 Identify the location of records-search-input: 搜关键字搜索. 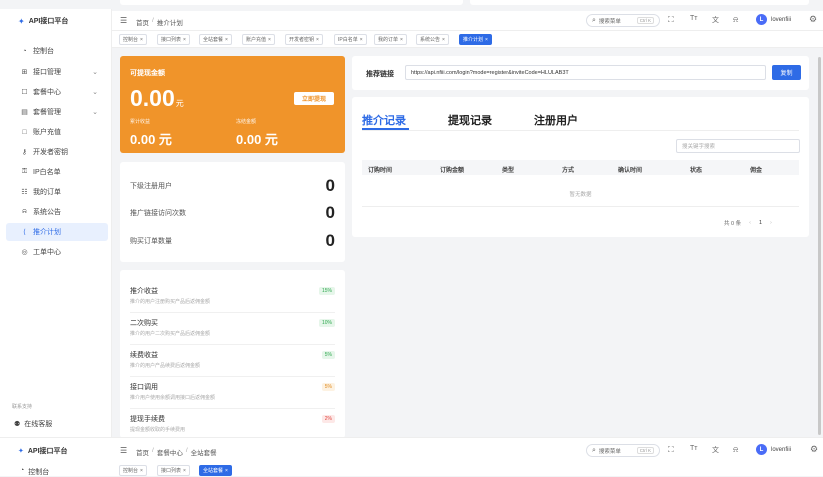
(738, 146).